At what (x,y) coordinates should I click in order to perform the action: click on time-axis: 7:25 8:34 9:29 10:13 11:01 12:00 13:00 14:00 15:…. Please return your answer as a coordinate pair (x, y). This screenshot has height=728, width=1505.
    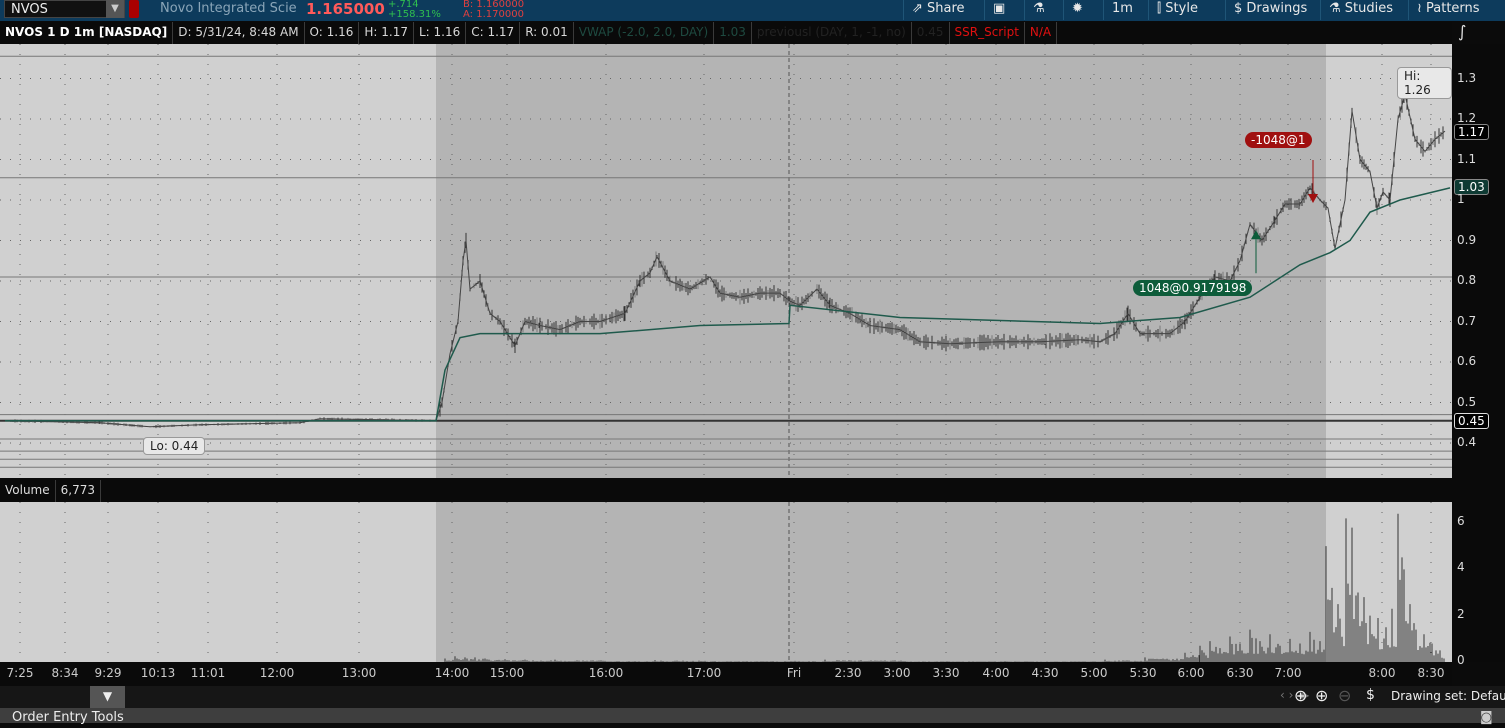
    Looking at the image, I should click on (726, 674).